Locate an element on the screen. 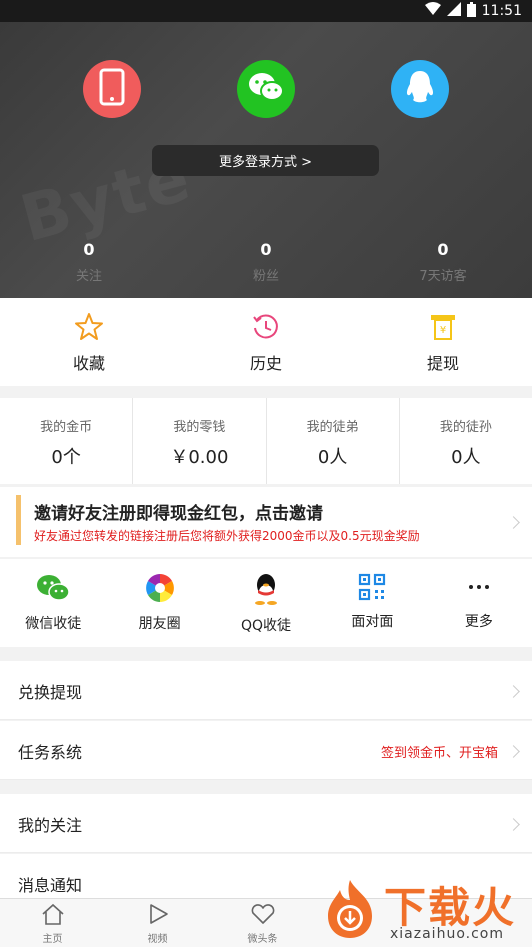  play-icon is located at coordinates (158, 916).